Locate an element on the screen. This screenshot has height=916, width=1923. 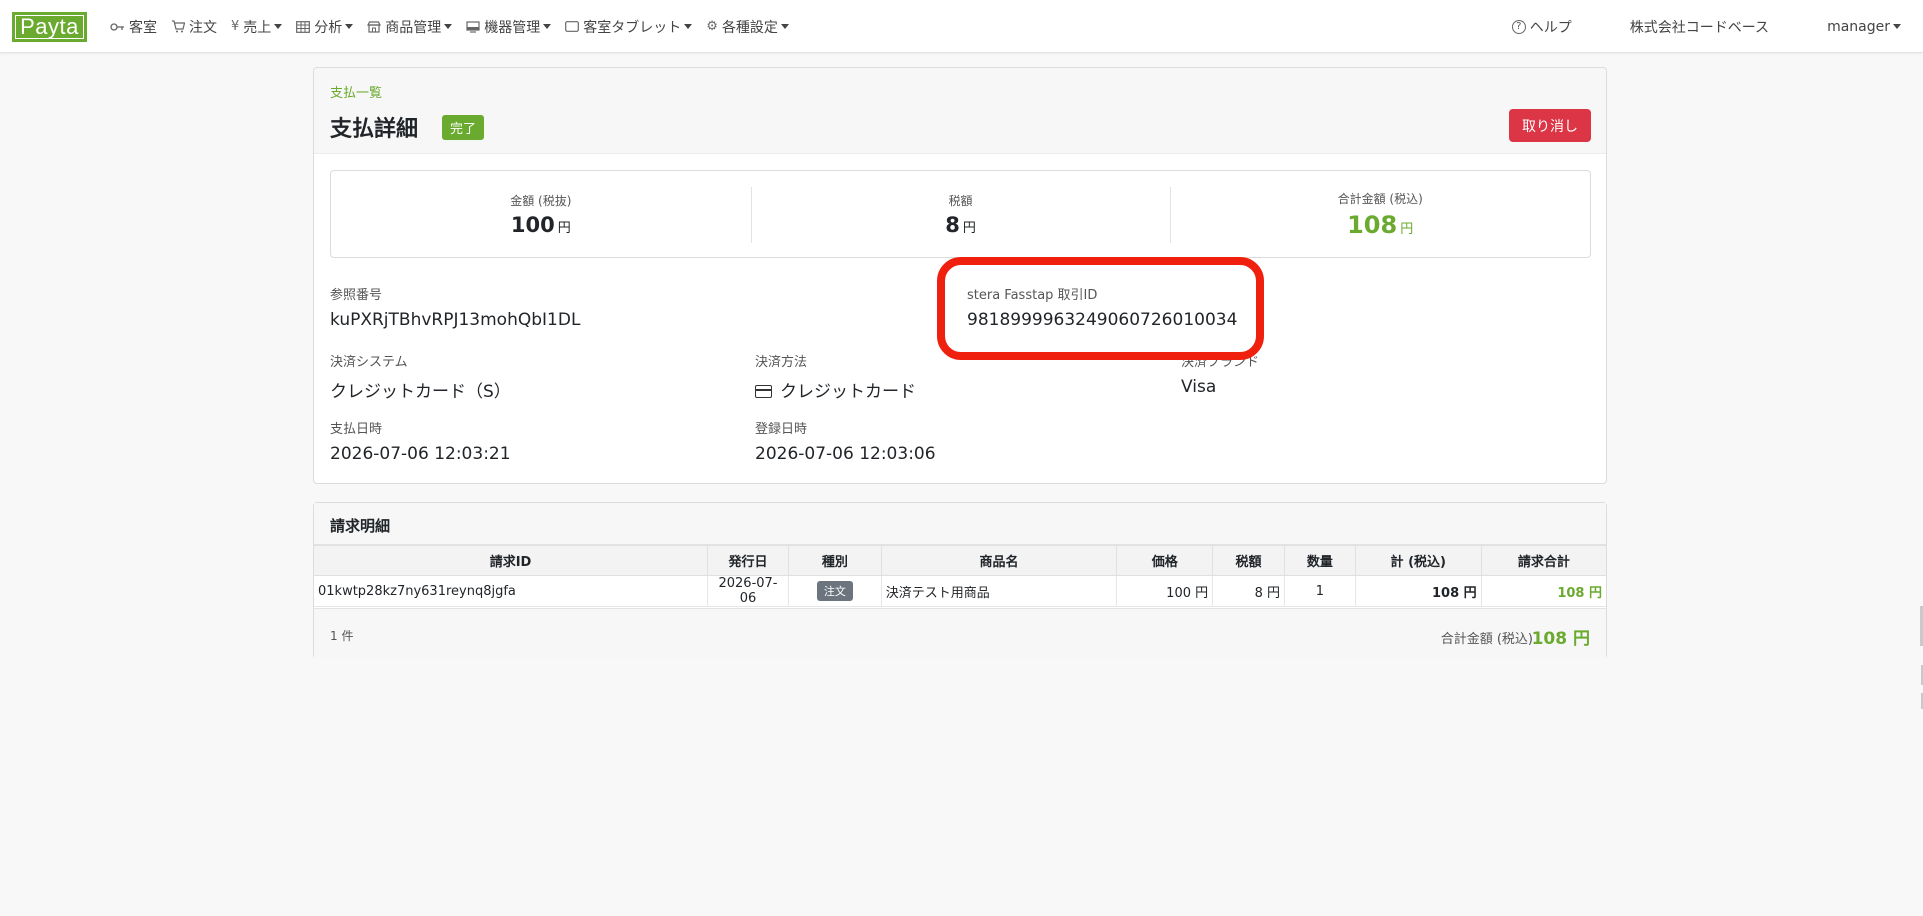
logo-text: Payta is located at coordinates (49, 26).